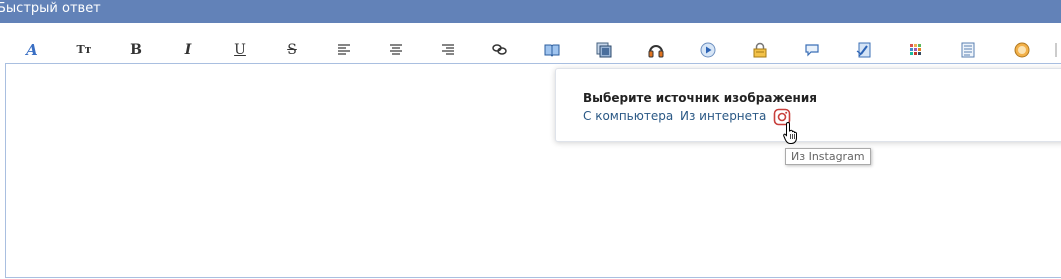  I want to click on align-right-button, so click(448, 50).